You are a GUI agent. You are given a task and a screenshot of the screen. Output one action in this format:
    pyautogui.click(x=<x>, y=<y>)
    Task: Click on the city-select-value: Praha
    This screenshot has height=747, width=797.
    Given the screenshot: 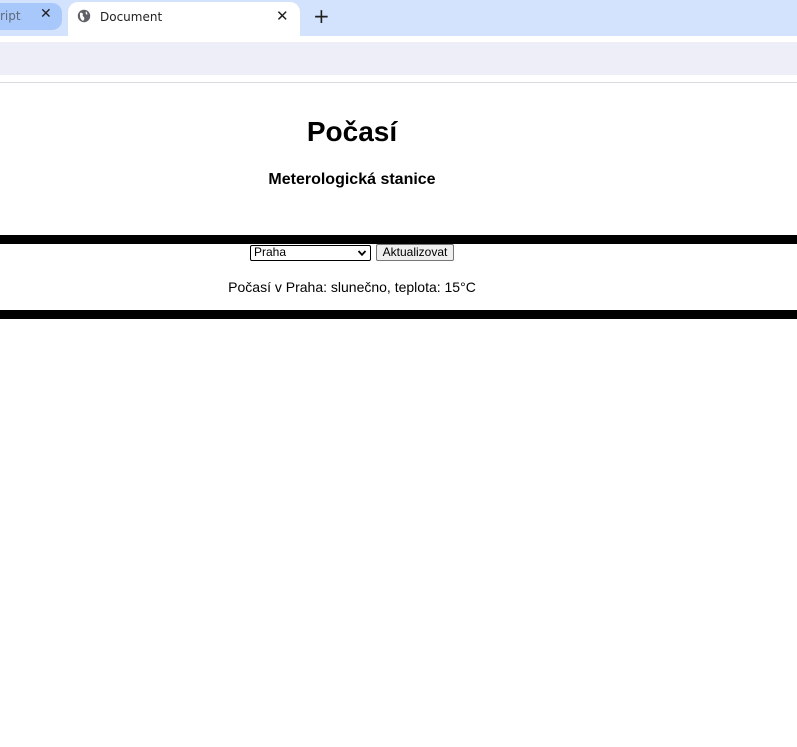 What is the action you would take?
    pyautogui.click(x=270, y=252)
    